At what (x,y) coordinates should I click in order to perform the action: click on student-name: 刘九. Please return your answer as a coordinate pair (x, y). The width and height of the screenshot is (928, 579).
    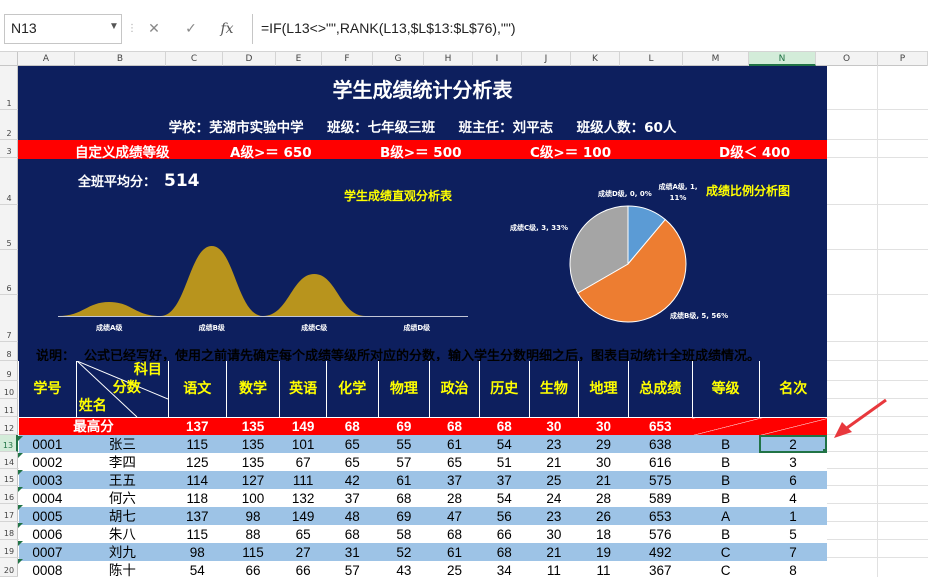
    Looking at the image, I should click on (122, 552).